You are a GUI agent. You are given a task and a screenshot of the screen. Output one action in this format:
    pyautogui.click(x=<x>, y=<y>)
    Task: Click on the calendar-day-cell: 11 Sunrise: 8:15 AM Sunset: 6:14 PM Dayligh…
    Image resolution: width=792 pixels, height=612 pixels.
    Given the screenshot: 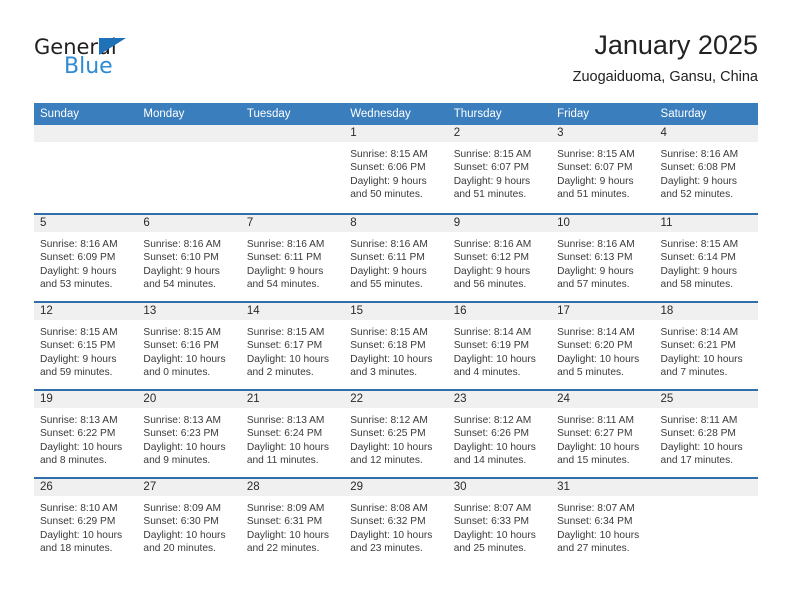 What is the action you would take?
    pyautogui.click(x=706, y=258)
    